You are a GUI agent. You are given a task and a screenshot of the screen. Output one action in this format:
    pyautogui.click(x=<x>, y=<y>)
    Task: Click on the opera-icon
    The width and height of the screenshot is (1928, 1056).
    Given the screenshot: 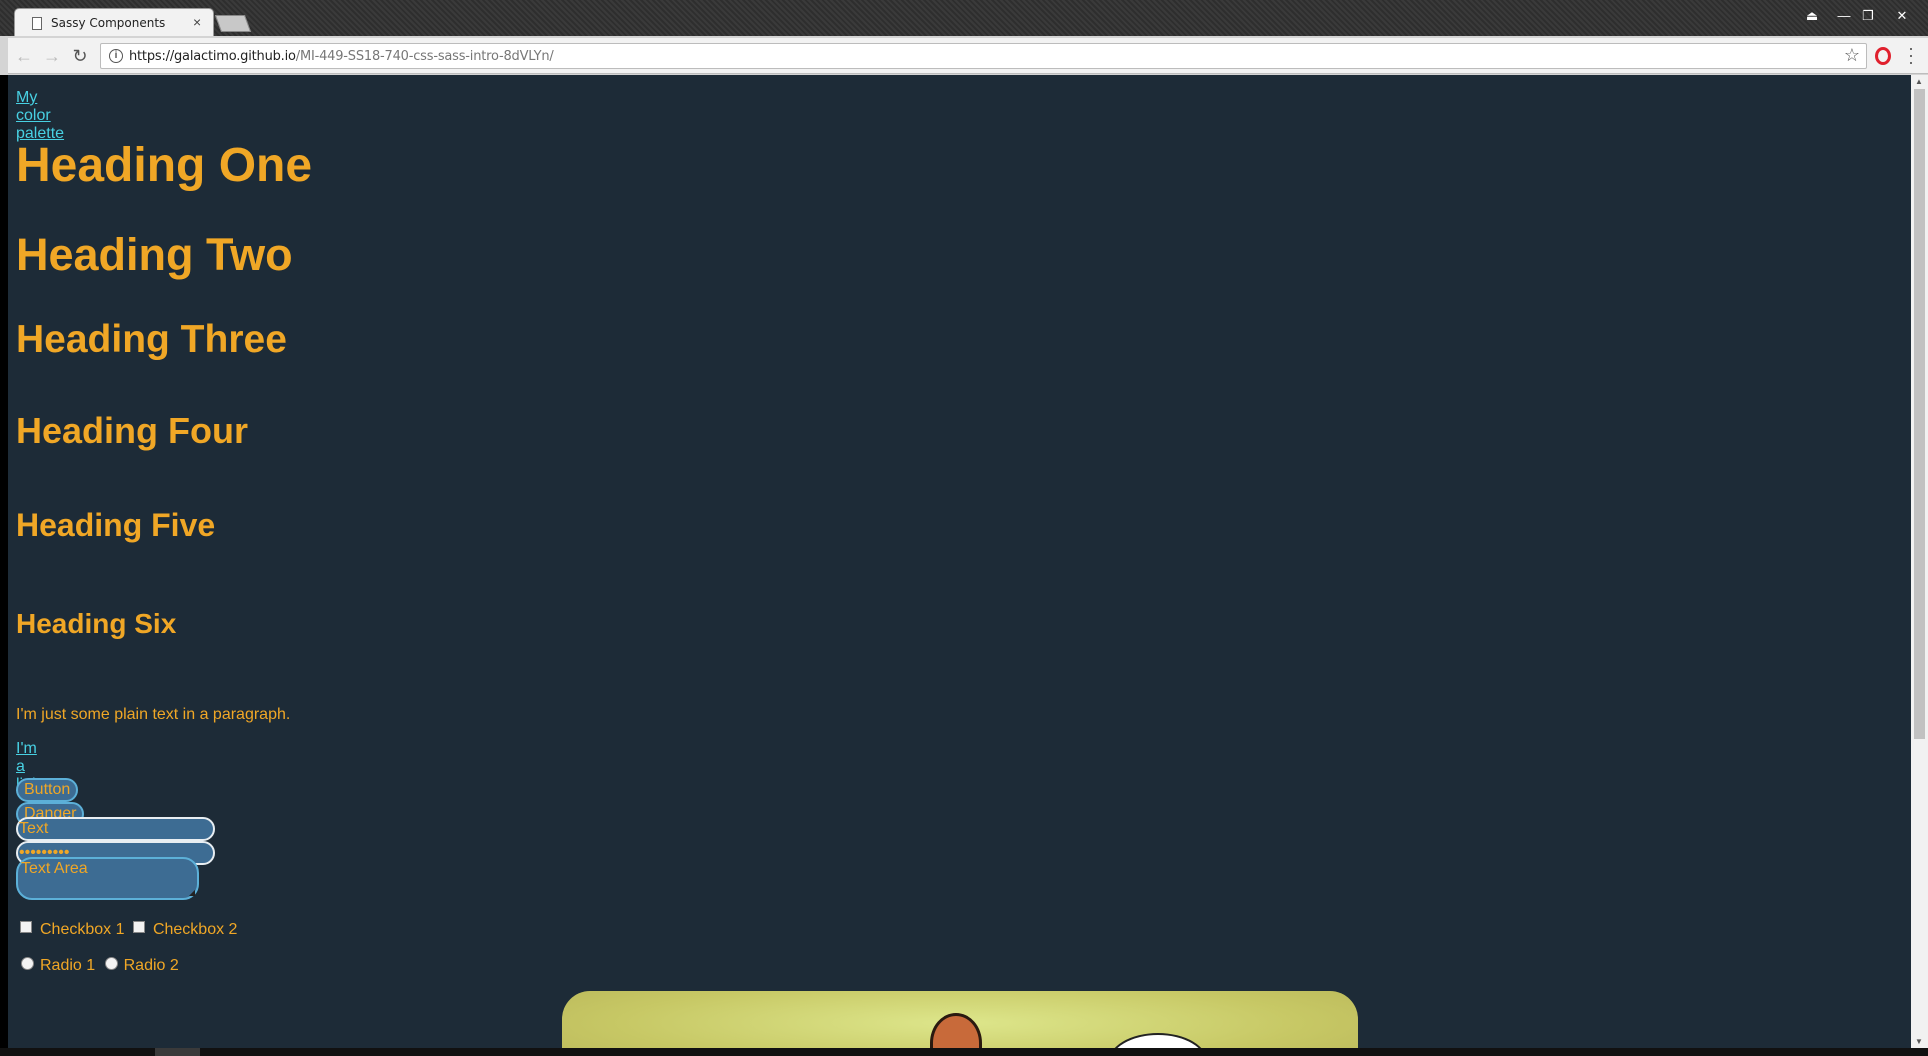 What is the action you would take?
    pyautogui.click(x=1883, y=56)
    